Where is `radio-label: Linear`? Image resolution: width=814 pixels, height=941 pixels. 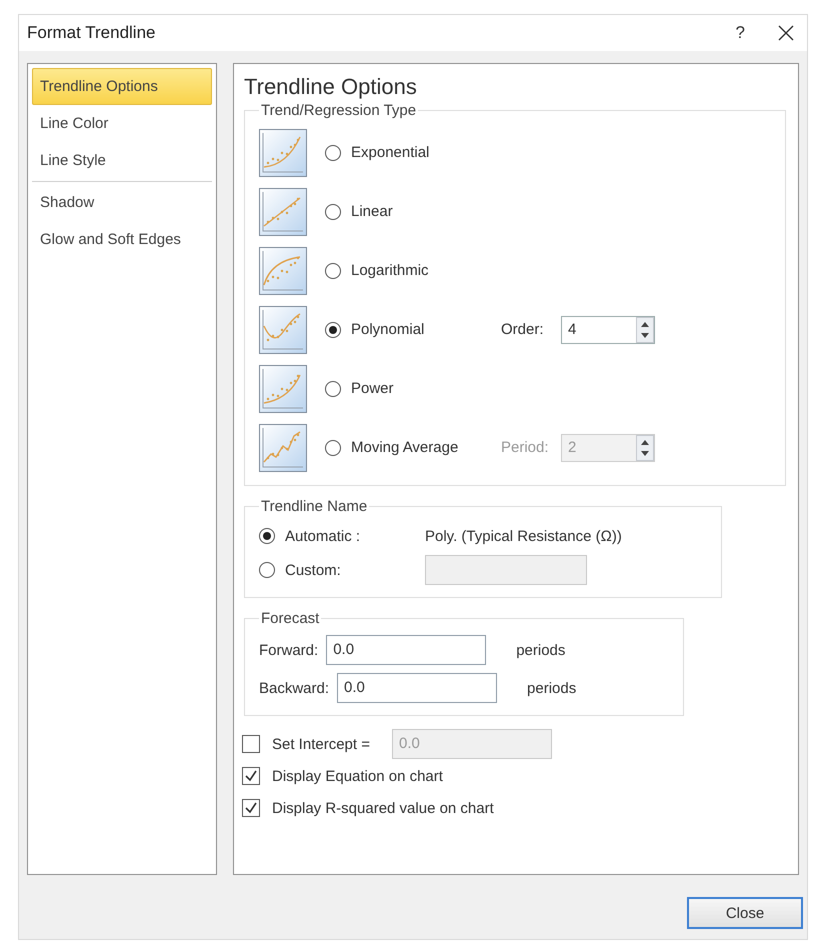
radio-label: Linear is located at coordinates (426, 211).